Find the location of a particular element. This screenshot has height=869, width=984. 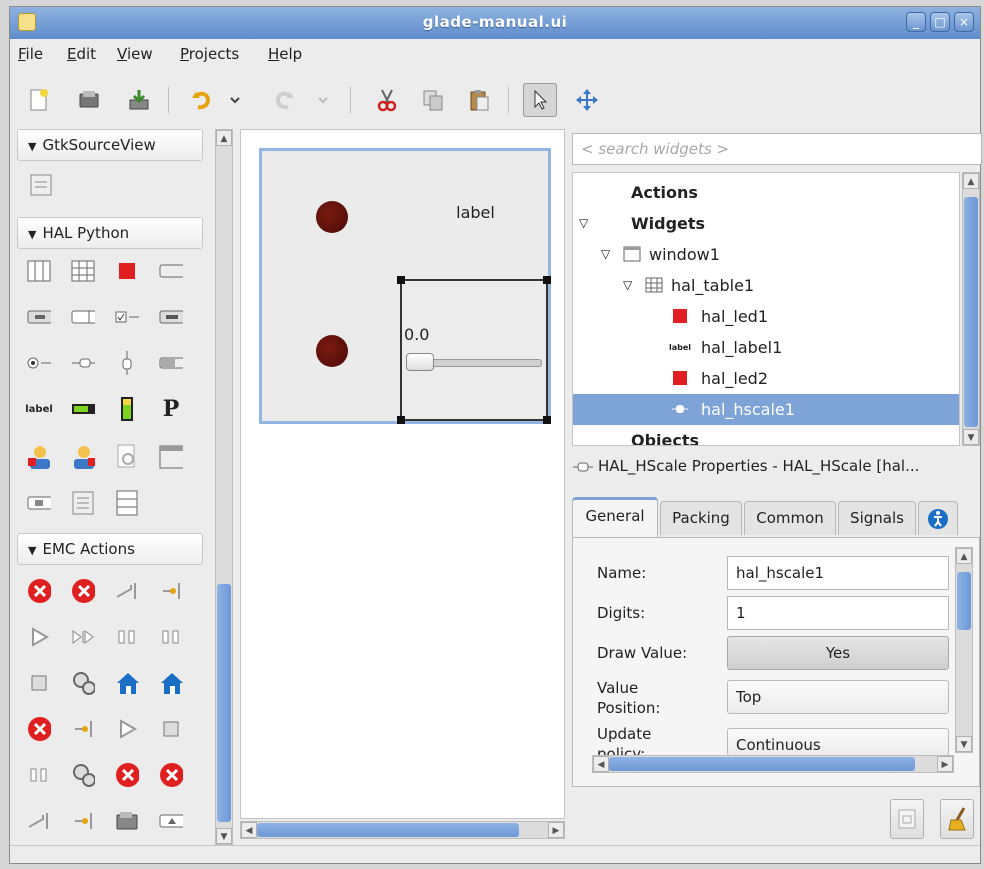

properties-vscrollbar: ▲ ▼ is located at coordinates (964, 650).